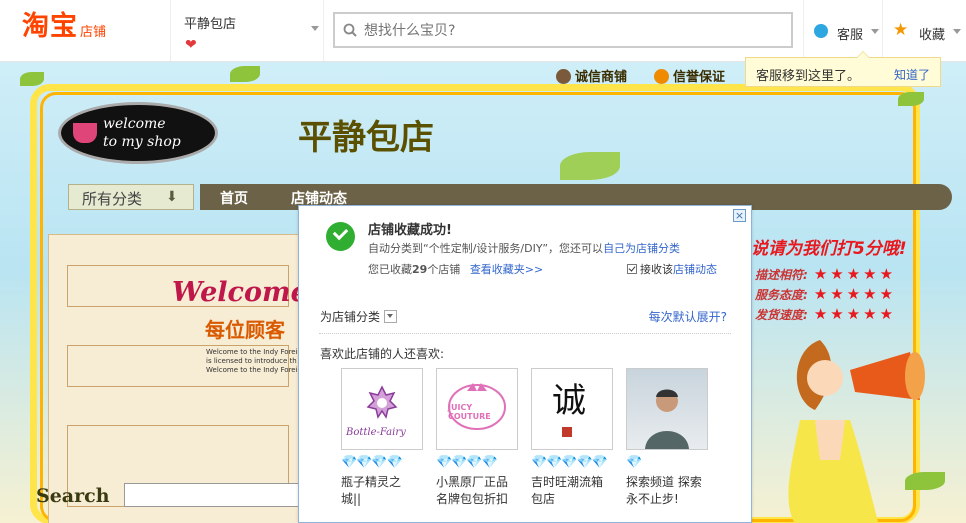 This screenshot has width=966, height=523. I want to click on rating-label: 描述相符:, so click(781, 275).